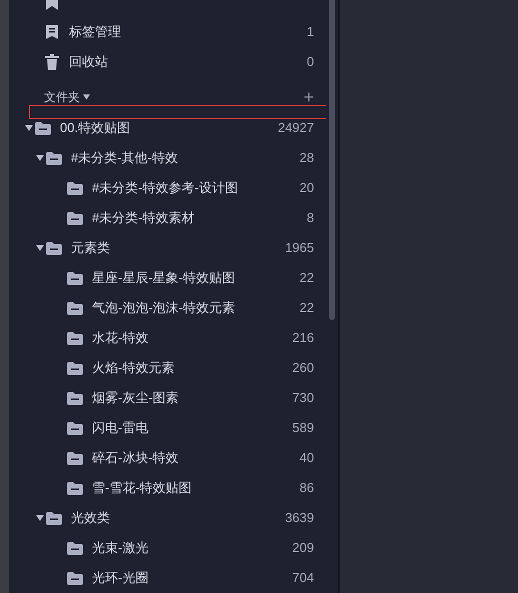 The image size is (518, 593). Describe the element at coordinates (303, 428) in the screenshot. I see `item-count: 589` at that location.